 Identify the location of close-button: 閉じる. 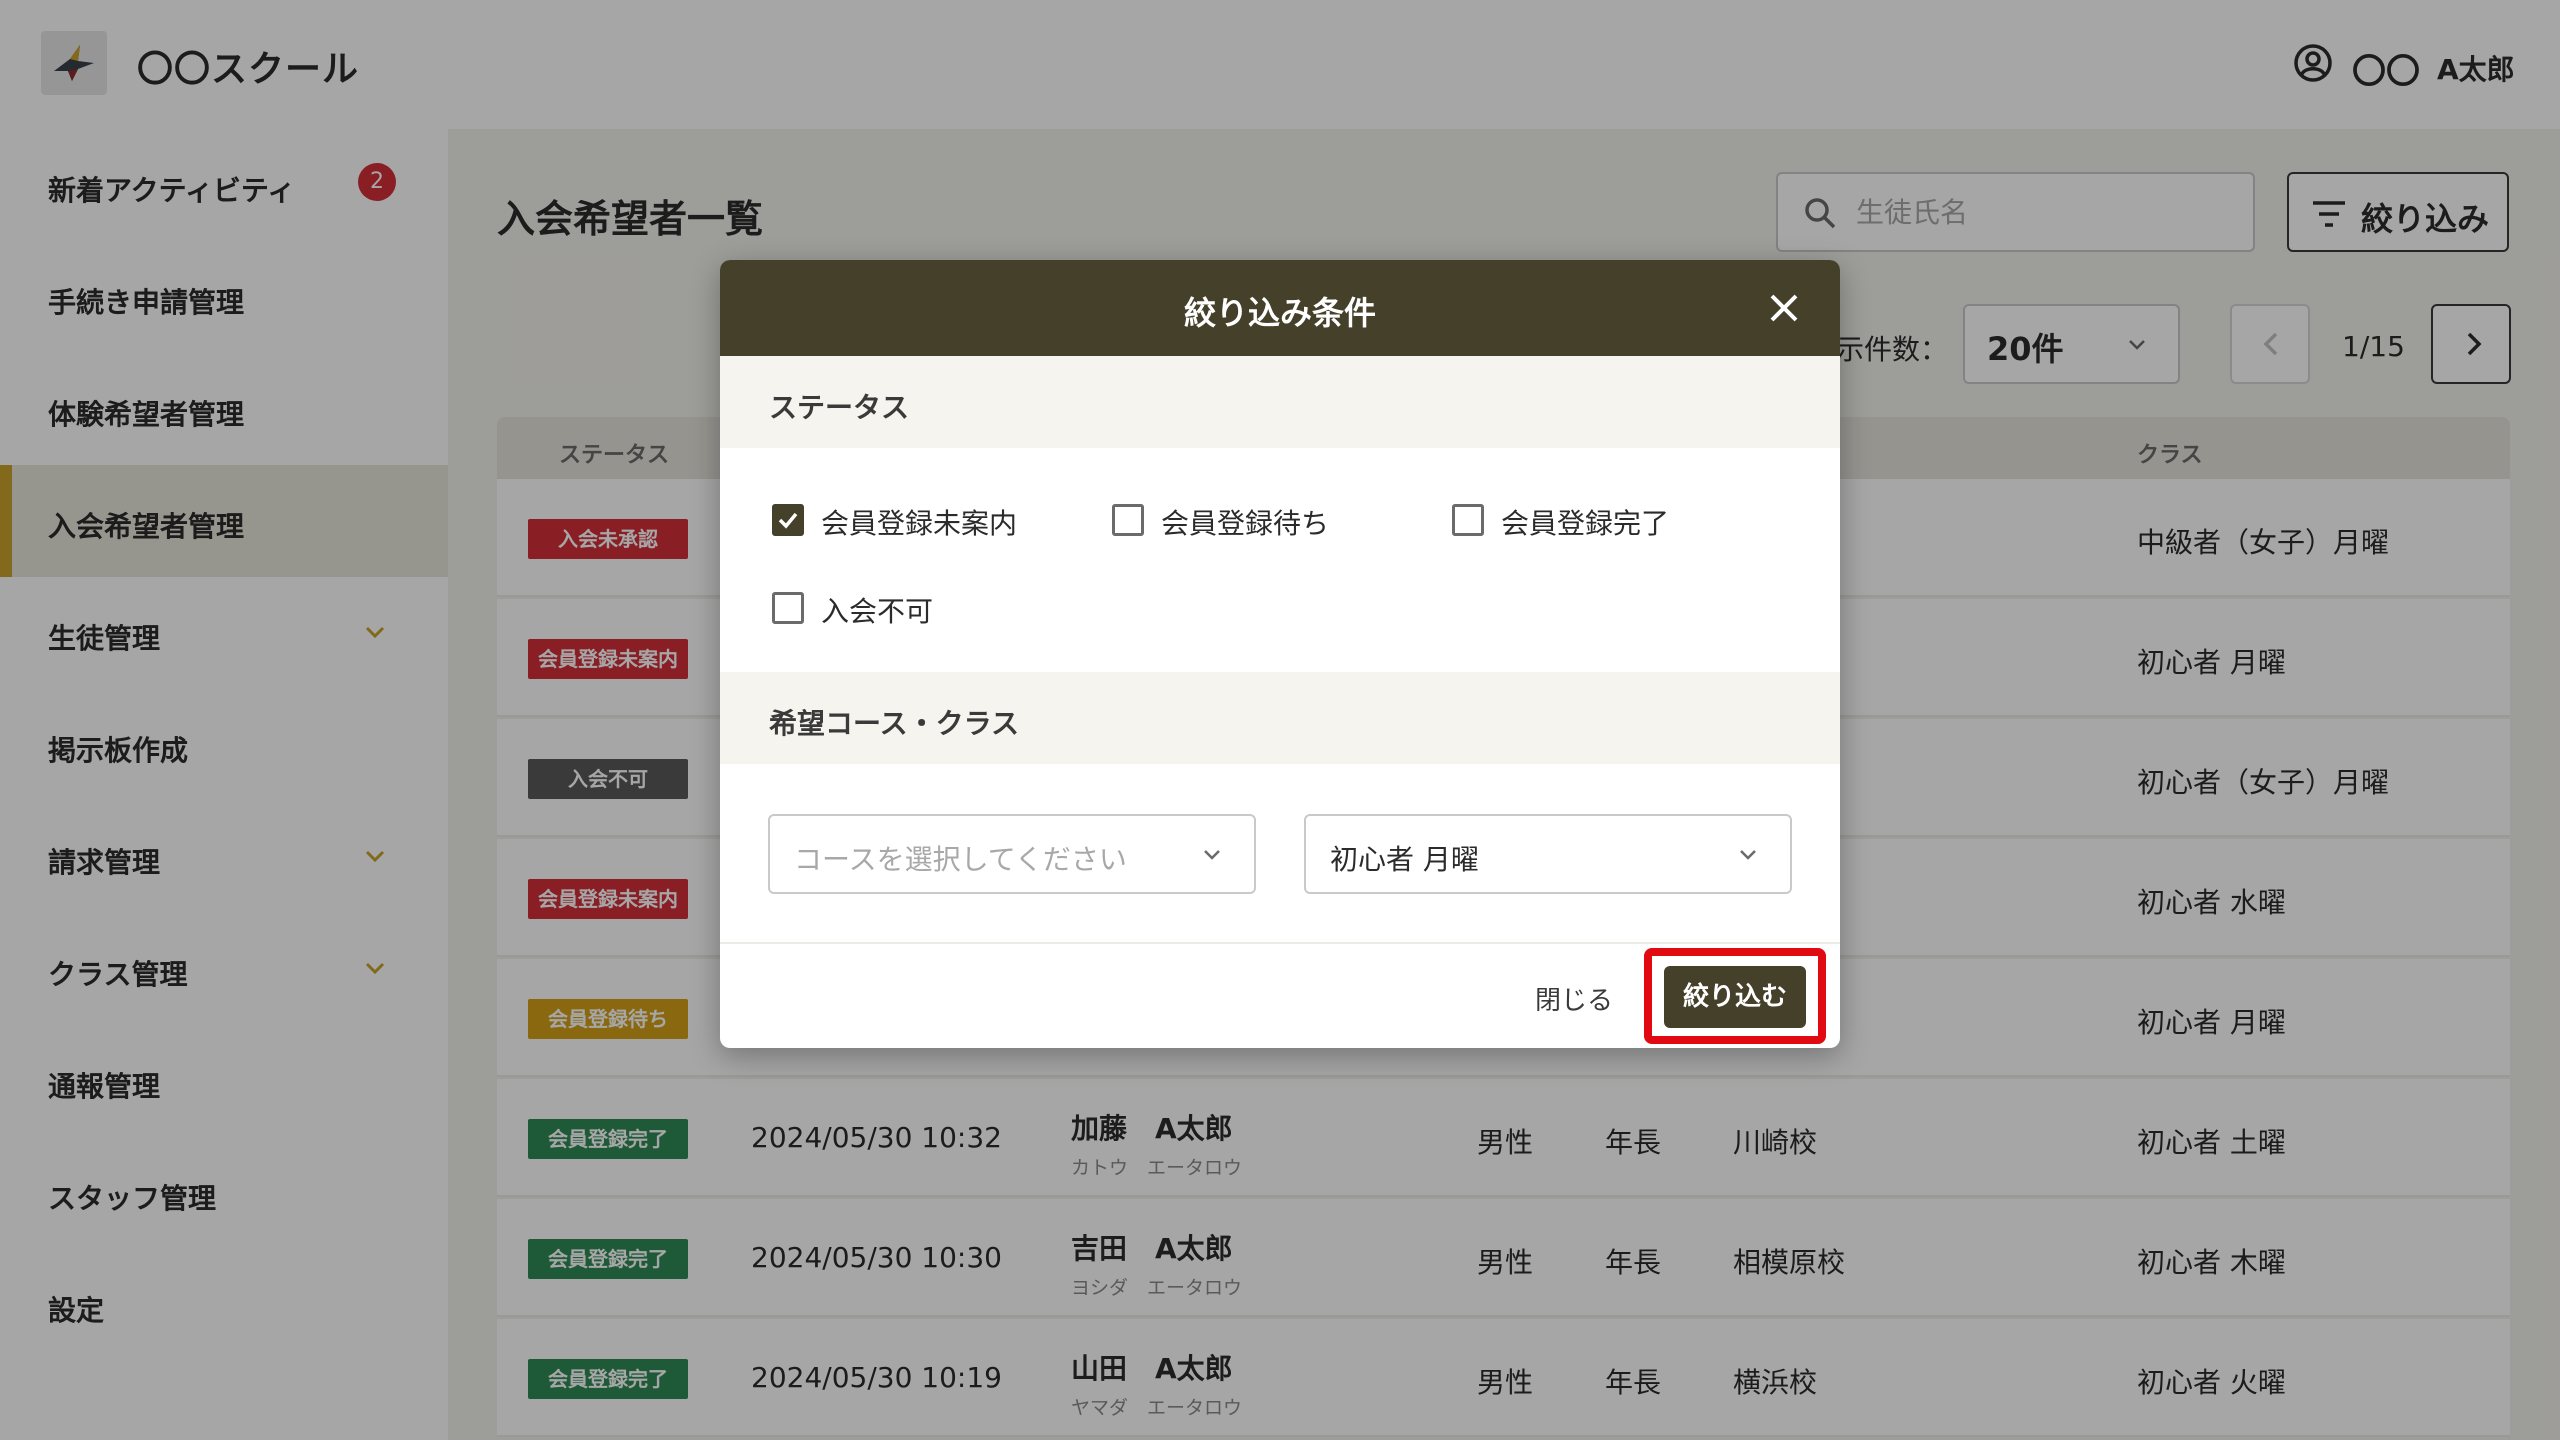
(1574, 998).